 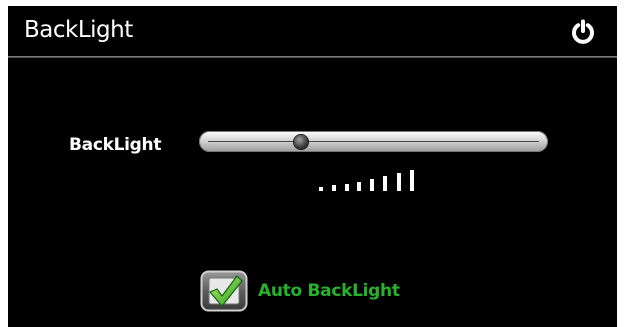 What do you see at coordinates (224, 291) in the screenshot?
I see `auto-backlight-checkbox` at bounding box center [224, 291].